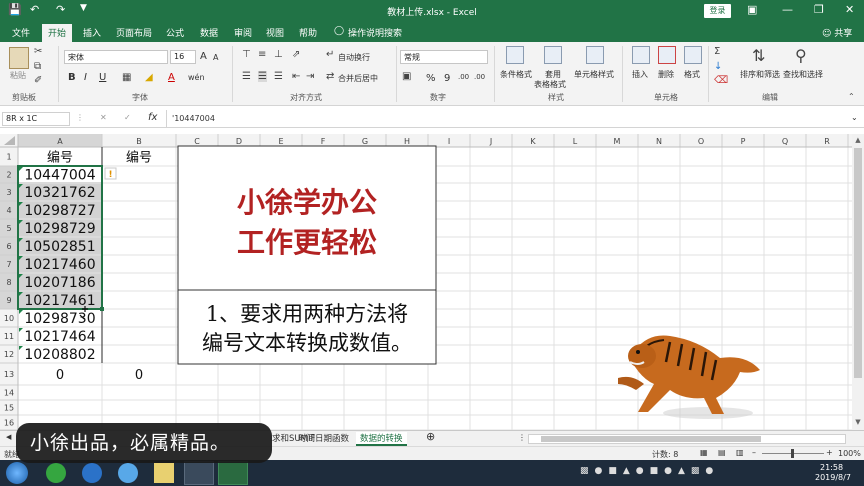 Image resolution: width=864 pixels, height=486 pixels. What do you see at coordinates (760, 74) in the screenshot?
I see `sort-filter-button: 排序和筛选` at bounding box center [760, 74].